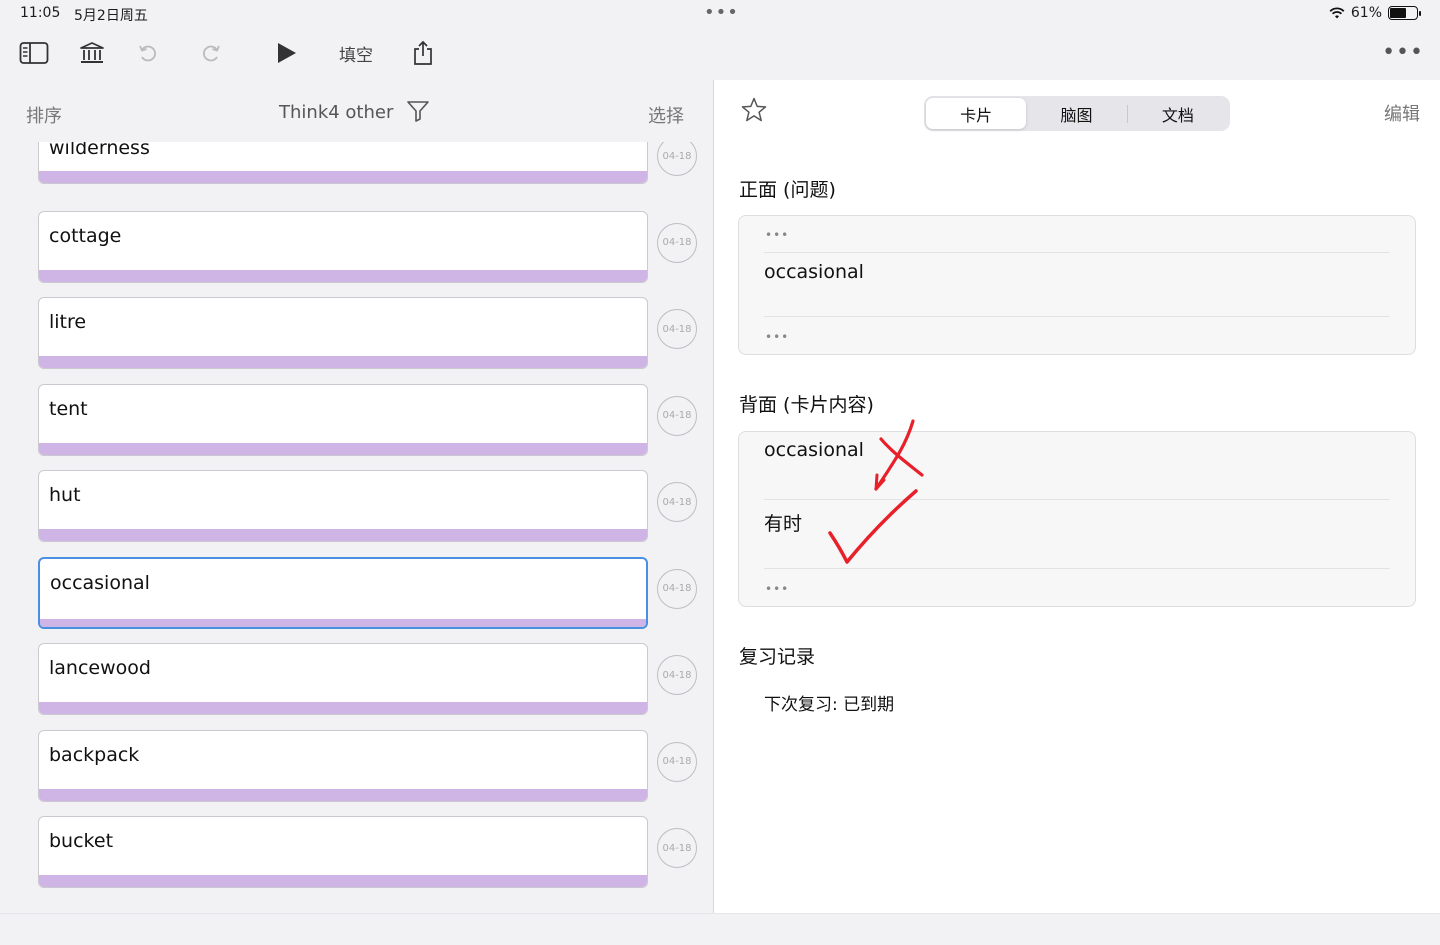 This screenshot has height=945, width=1440. I want to click on undo-icon, so click(148, 53).